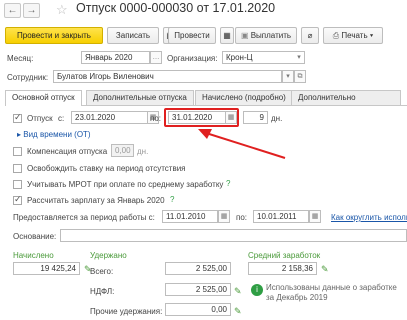 This screenshot has width=407, height=320. Describe the element at coordinates (108, 255) in the screenshot. I see `withheld-label: Удержано` at that location.